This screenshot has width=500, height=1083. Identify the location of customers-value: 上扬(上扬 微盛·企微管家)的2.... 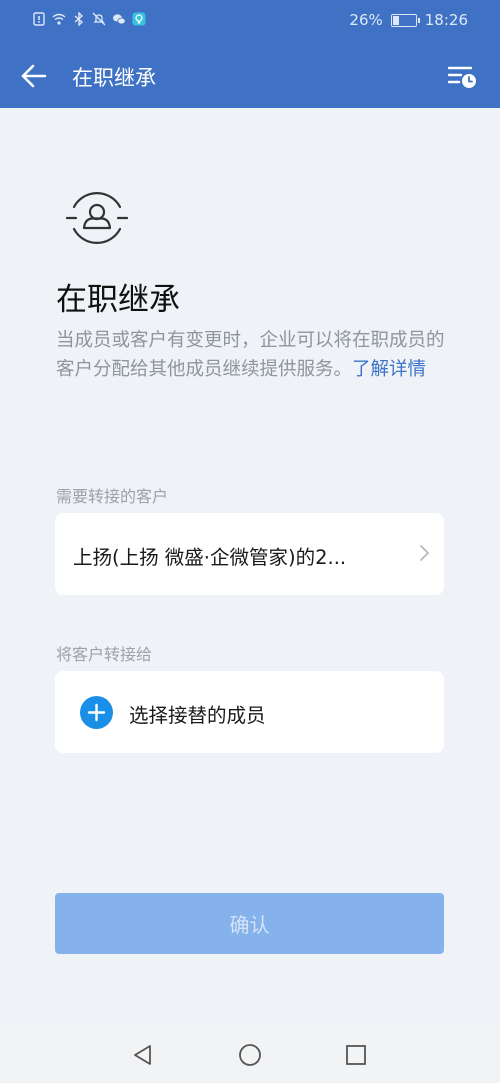
(210, 557).